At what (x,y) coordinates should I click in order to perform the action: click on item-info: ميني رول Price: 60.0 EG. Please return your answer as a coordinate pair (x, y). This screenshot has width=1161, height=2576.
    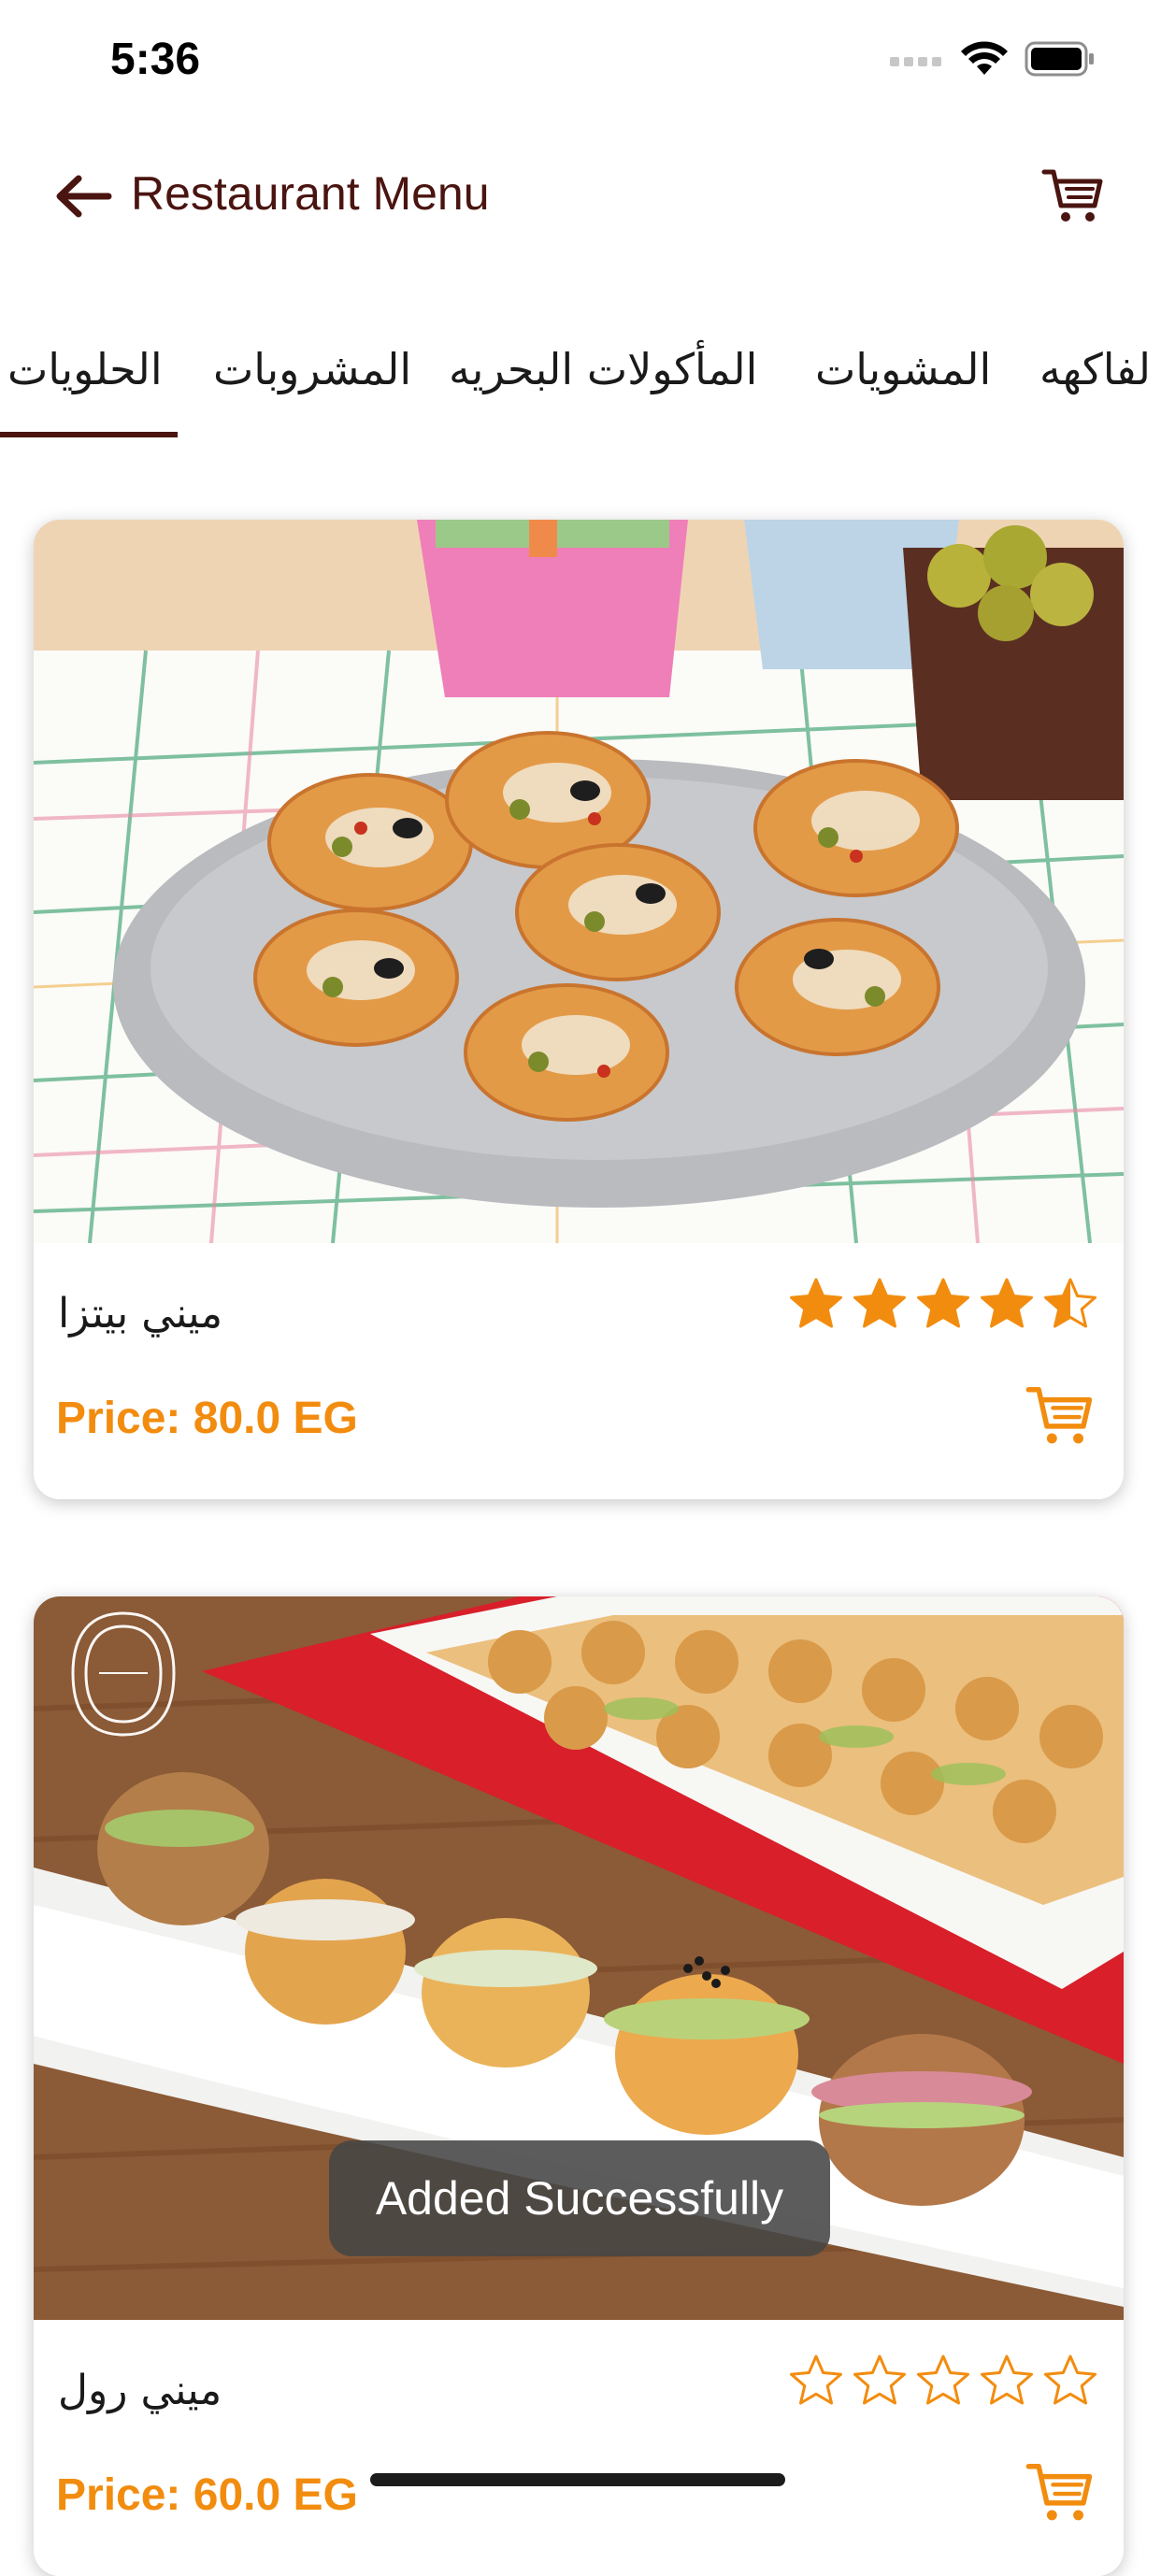
    Looking at the image, I should click on (579, 2448).